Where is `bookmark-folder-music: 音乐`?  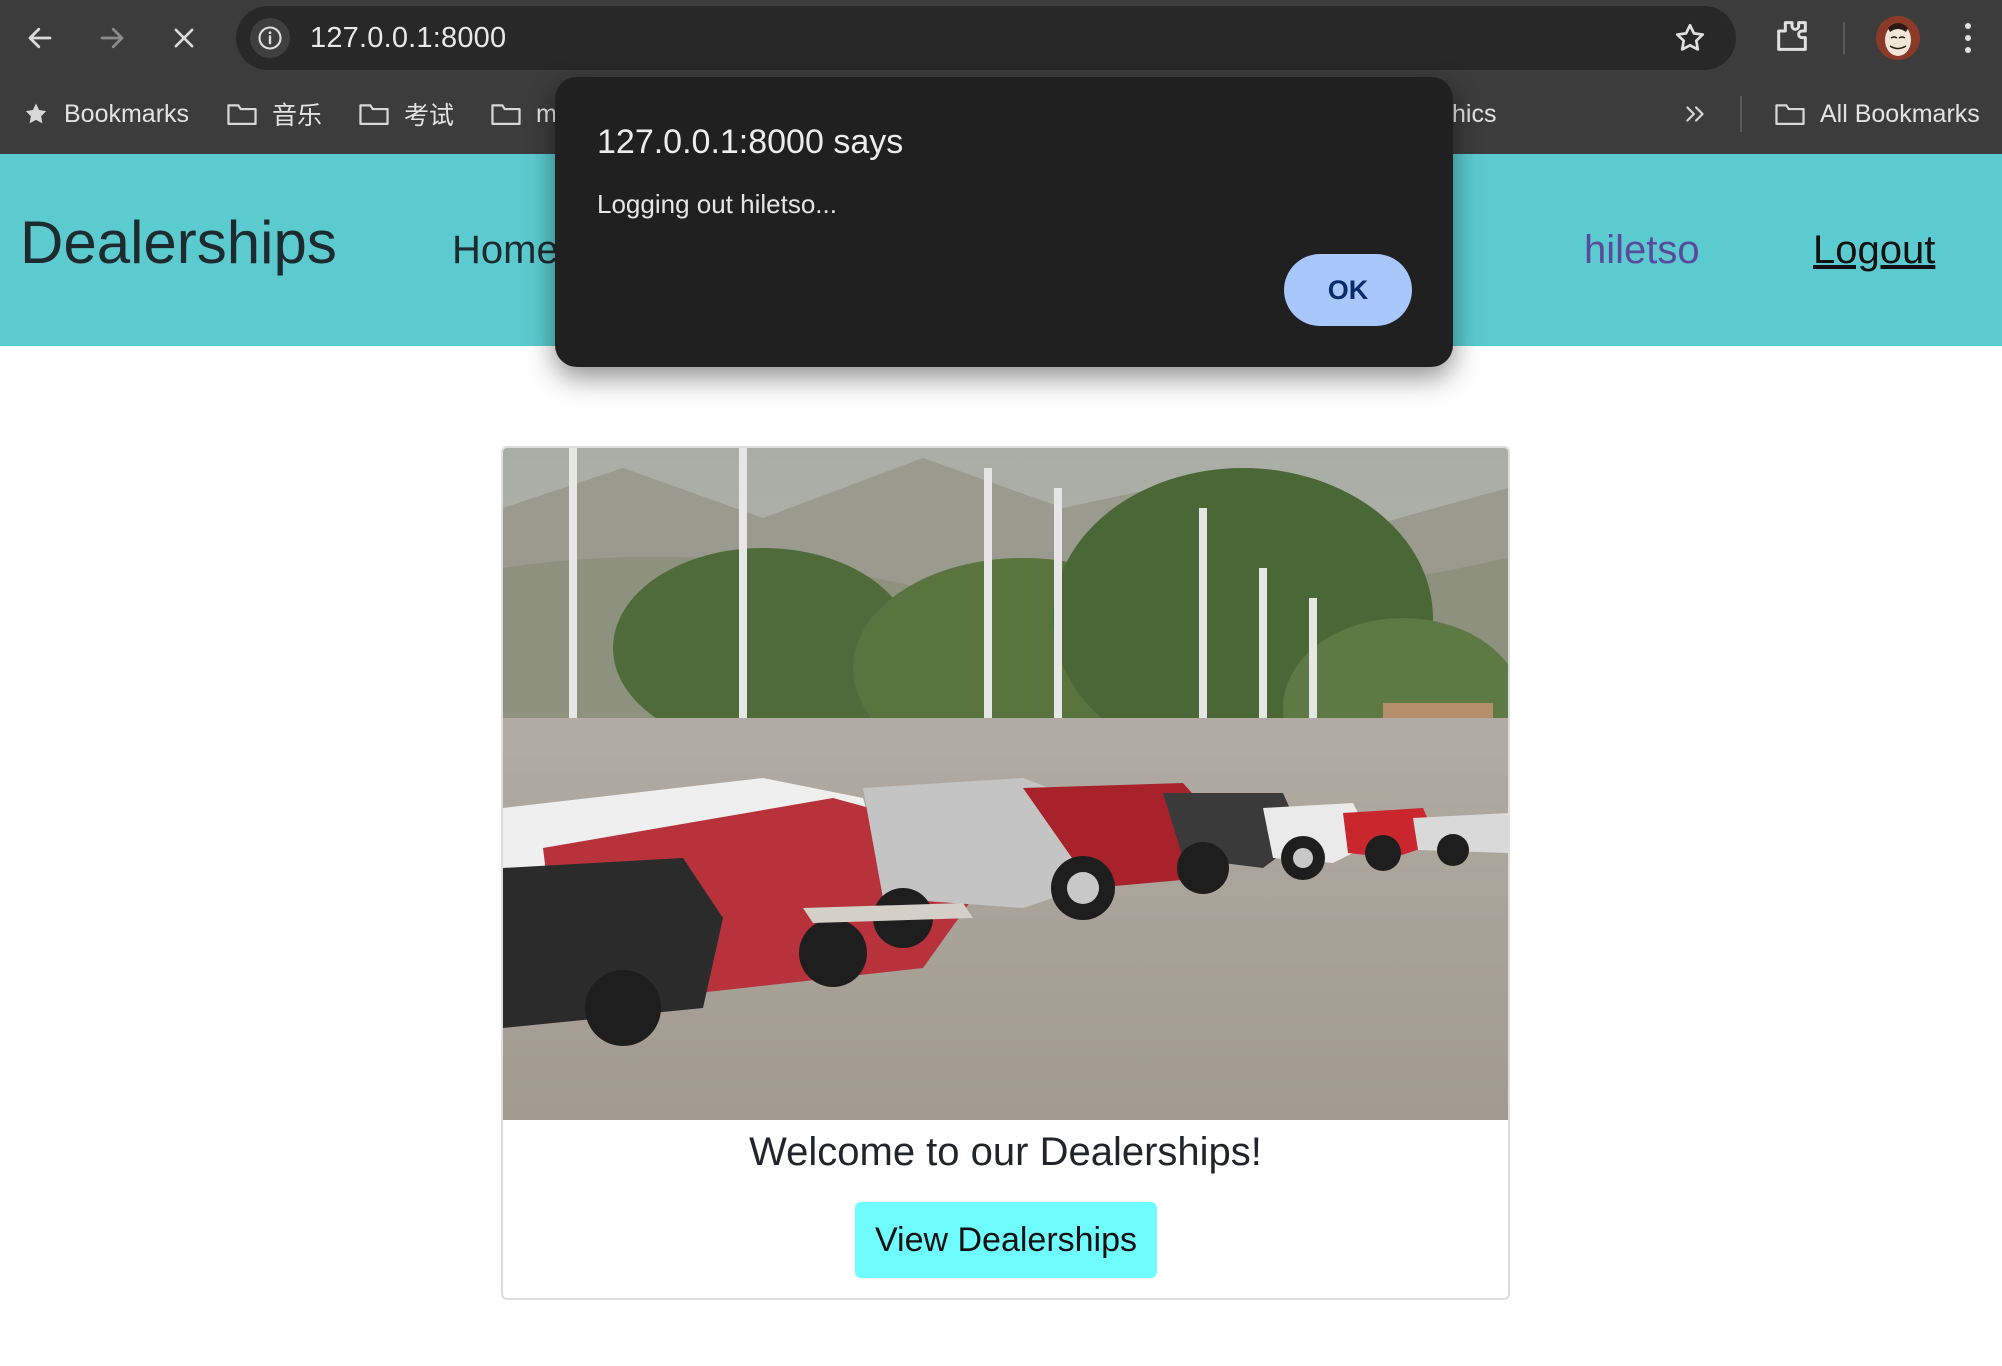 bookmark-folder-music: 音乐 is located at coordinates (274, 114).